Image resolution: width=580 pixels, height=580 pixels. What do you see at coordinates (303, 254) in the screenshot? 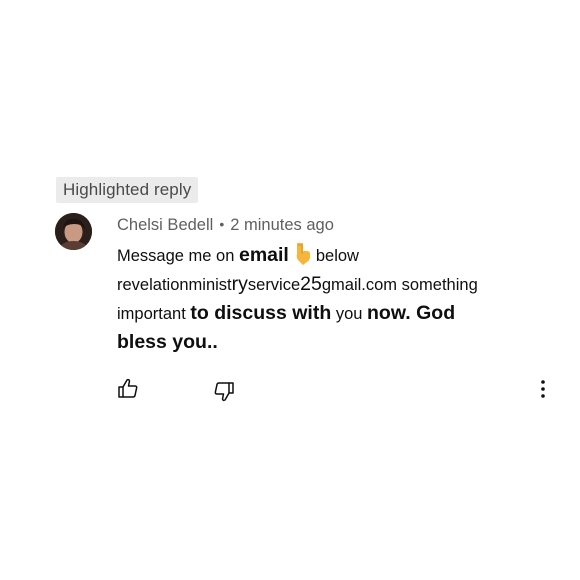
I see `pointing-down-hand-icon` at bounding box center [303, 254].